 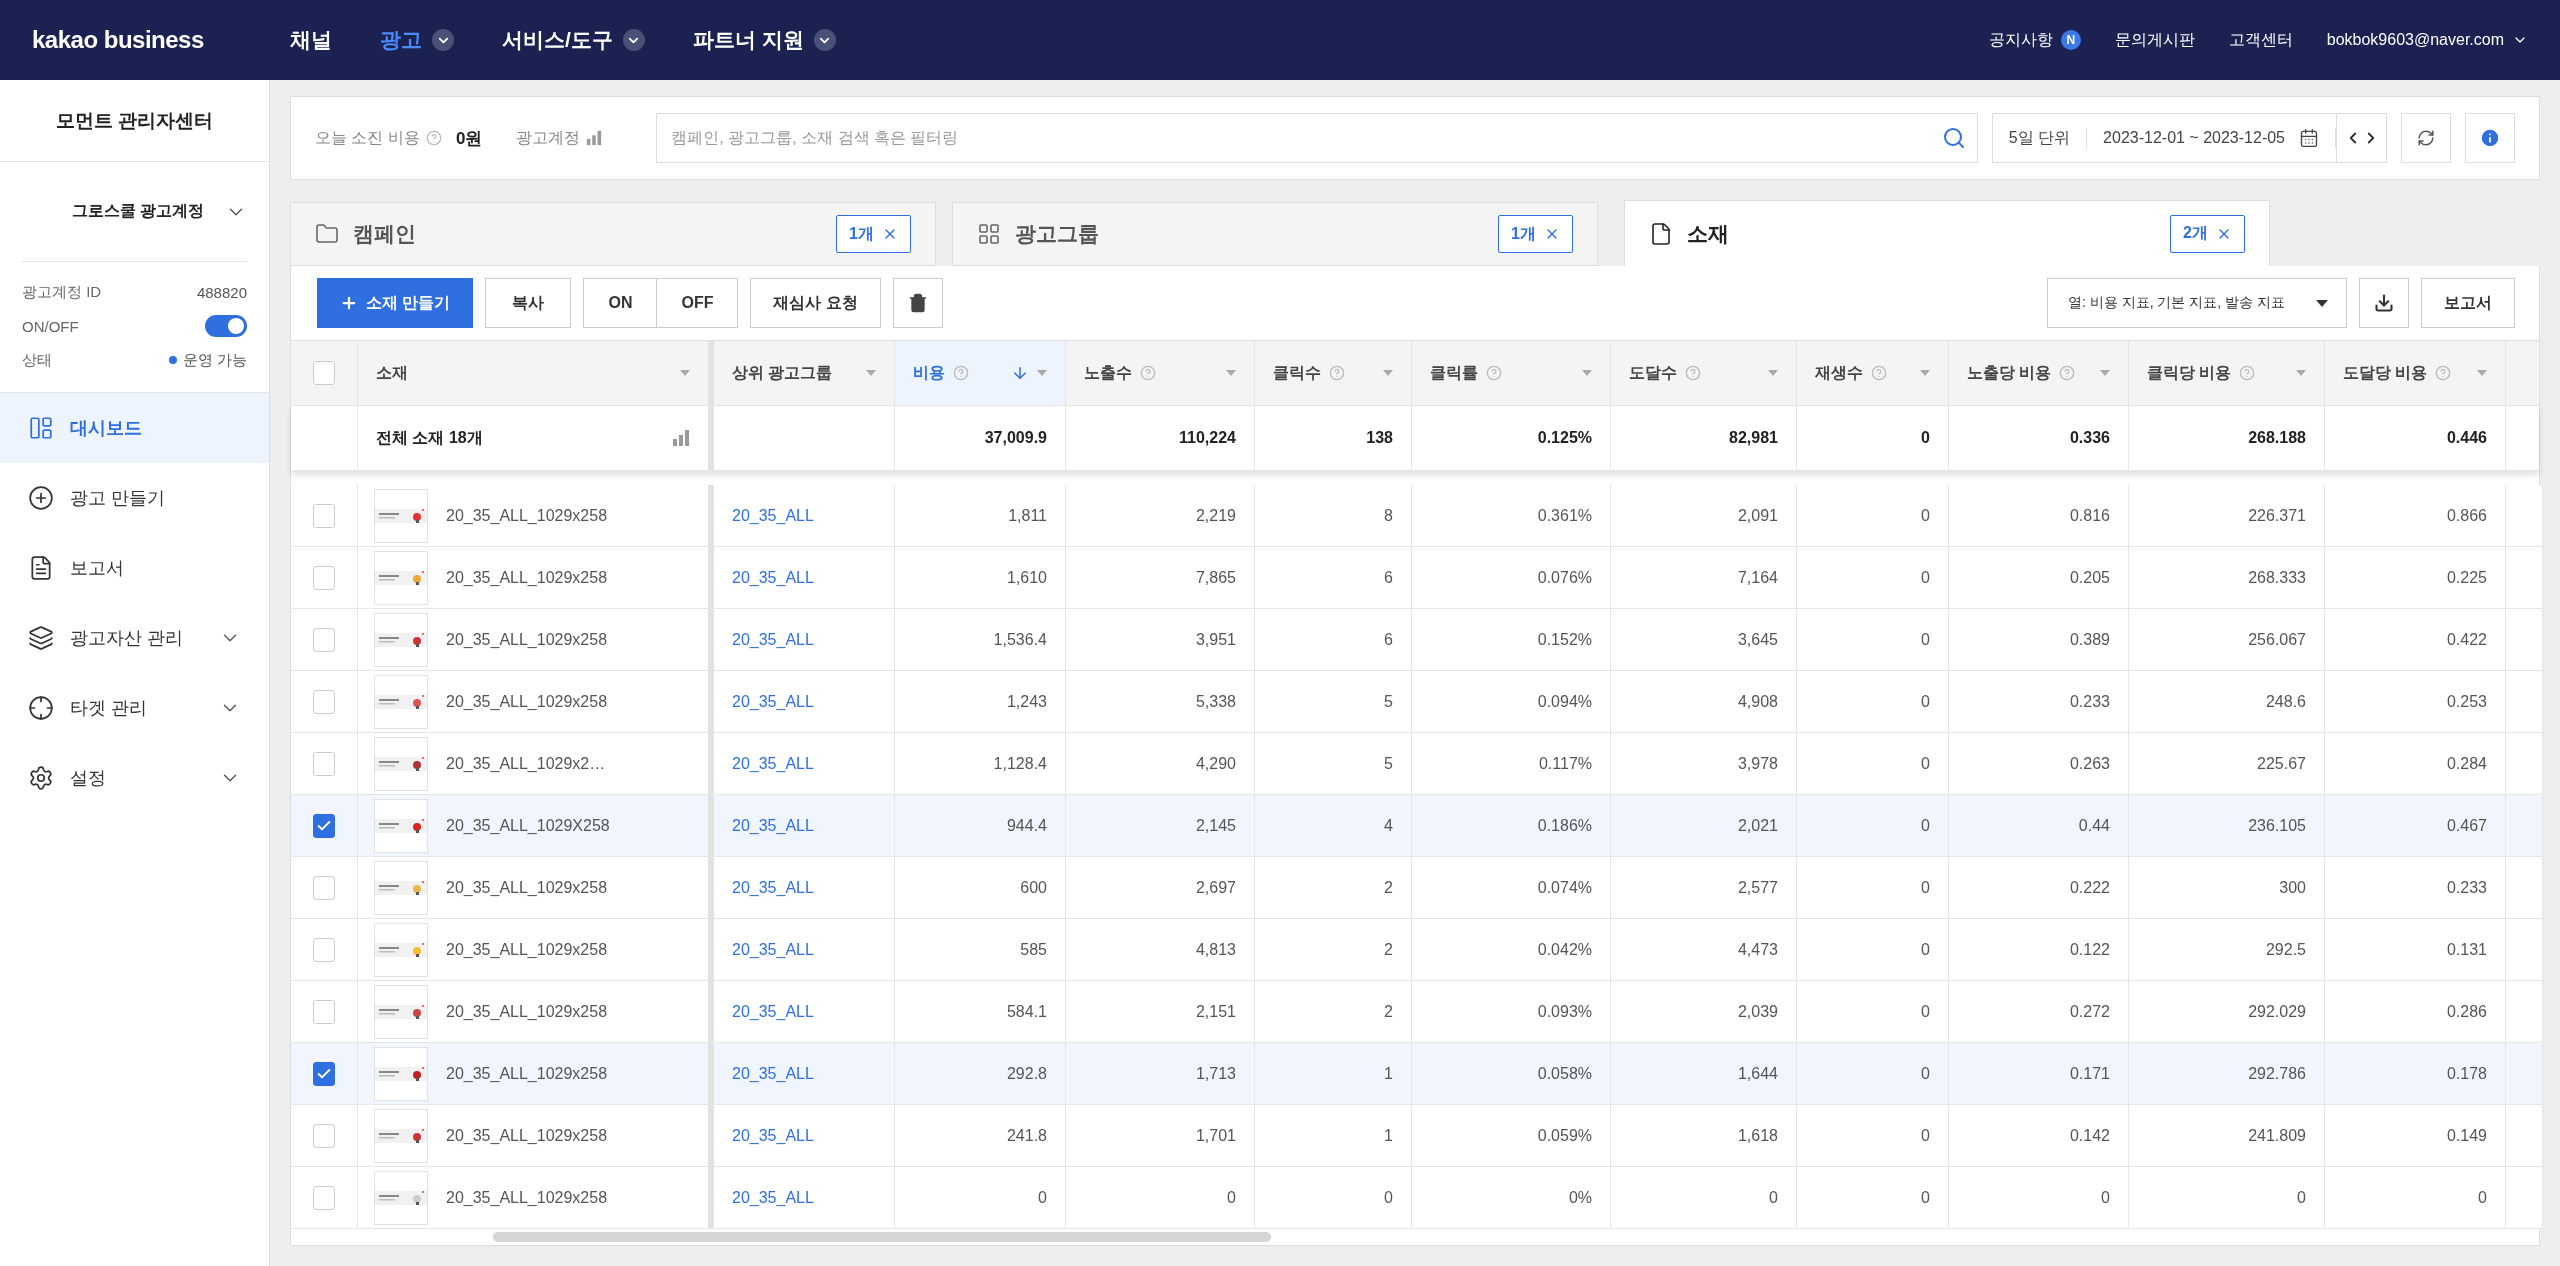 What do you see at coordinates (620, 303) in the screenshot?
I see `on-button: ON` at bounding box center [620, 303].